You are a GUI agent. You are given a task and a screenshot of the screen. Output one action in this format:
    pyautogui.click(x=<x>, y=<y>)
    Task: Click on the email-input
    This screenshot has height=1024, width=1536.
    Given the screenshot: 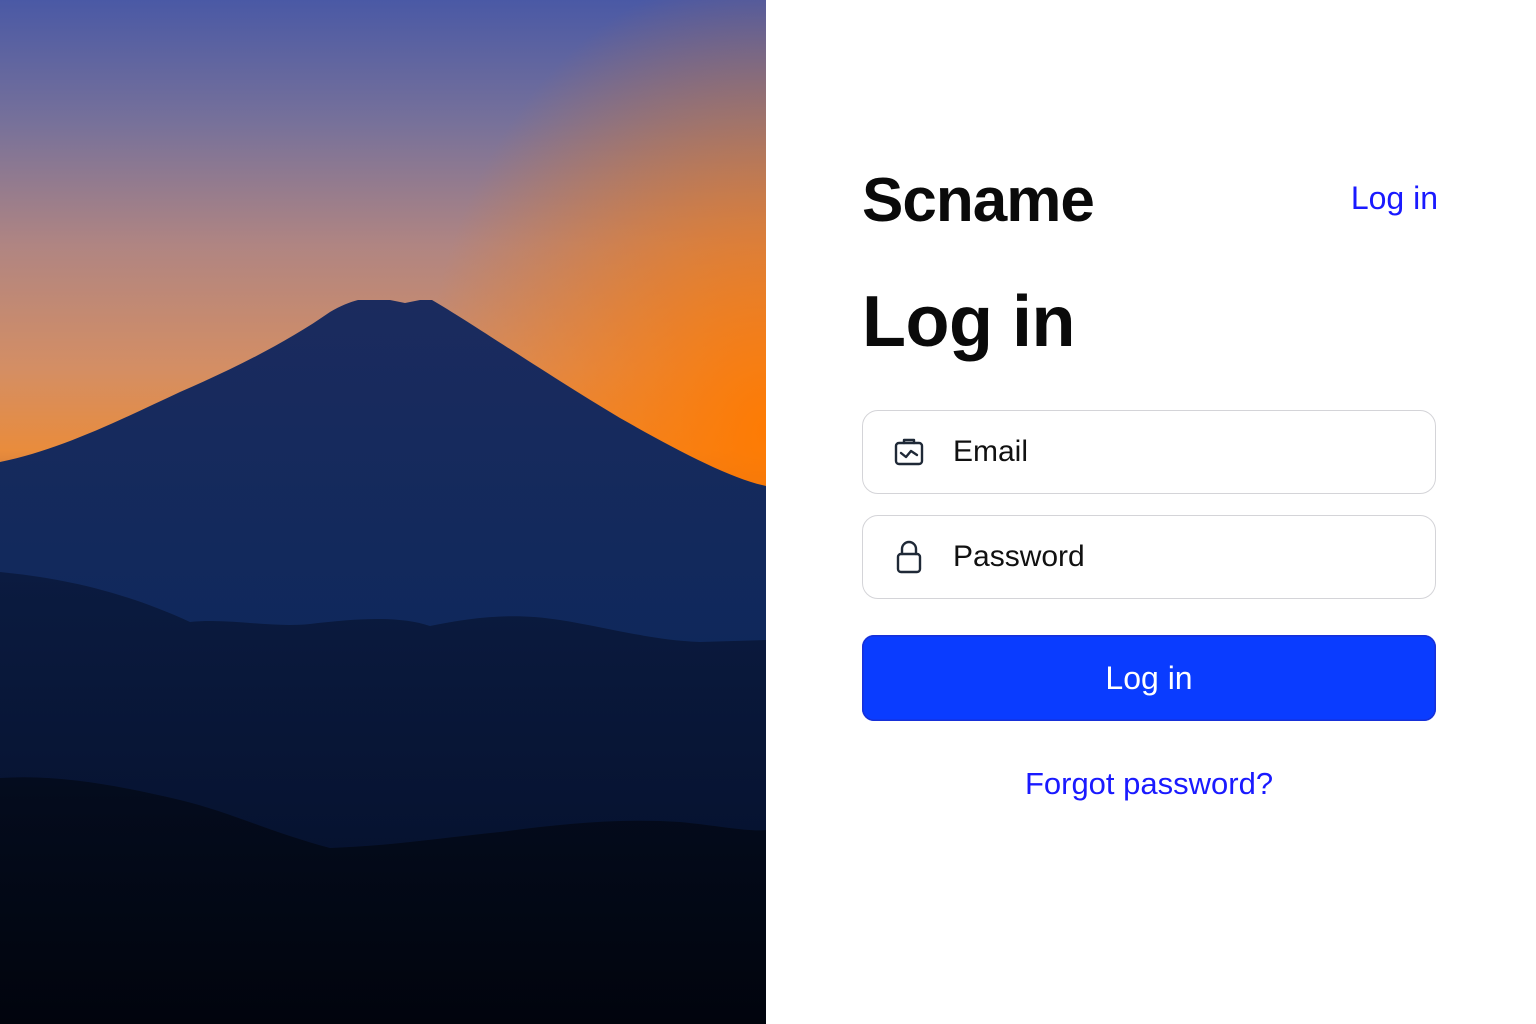 What is the action you would take?
    pyautogui.click(x=1183, y=452)
    